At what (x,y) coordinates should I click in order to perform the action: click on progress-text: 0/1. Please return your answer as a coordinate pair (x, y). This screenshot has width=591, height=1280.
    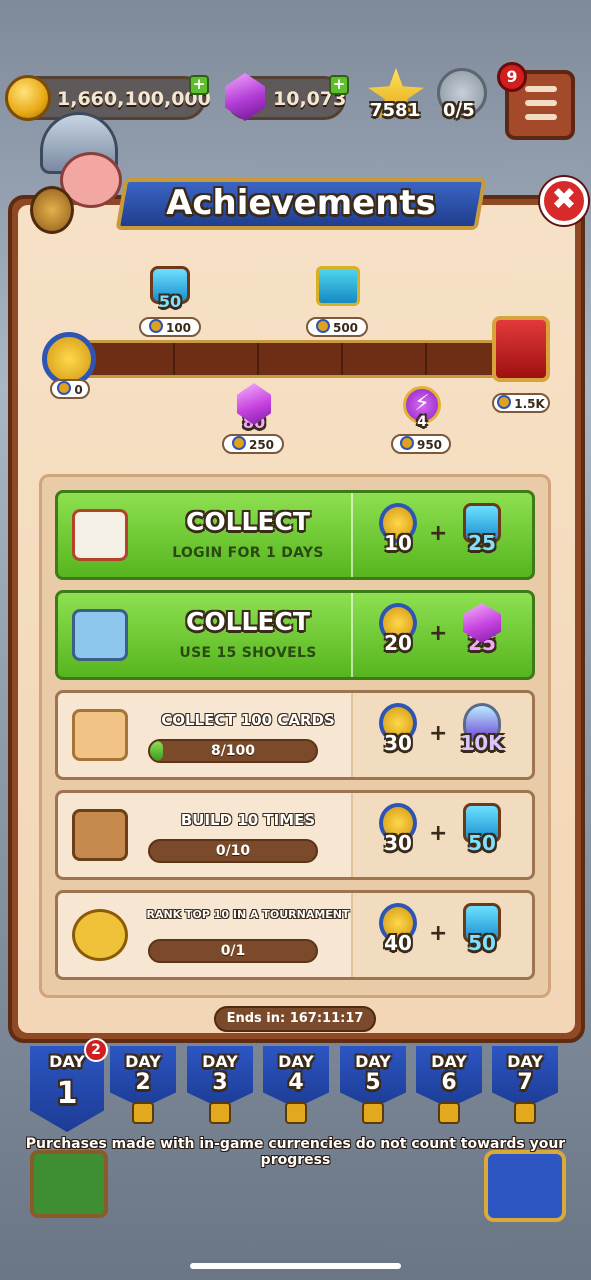
    Looking at the image, I should click on (233, 951).